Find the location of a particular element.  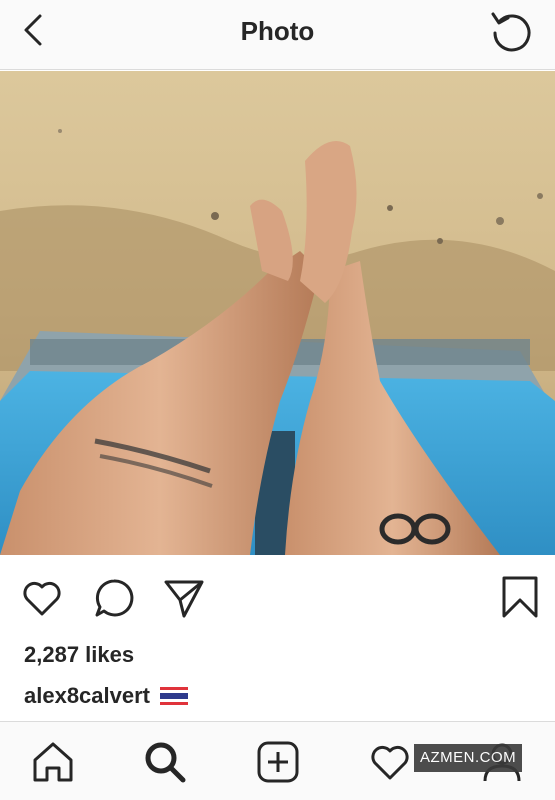

username-link: alex8calvert is located at coordinates (87, 696).